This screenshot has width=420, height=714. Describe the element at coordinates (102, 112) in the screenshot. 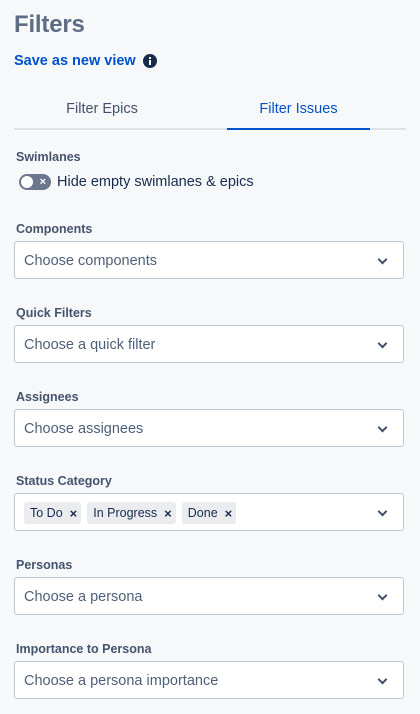

I see `tab-filter-epics: Filter Epics` at that location.